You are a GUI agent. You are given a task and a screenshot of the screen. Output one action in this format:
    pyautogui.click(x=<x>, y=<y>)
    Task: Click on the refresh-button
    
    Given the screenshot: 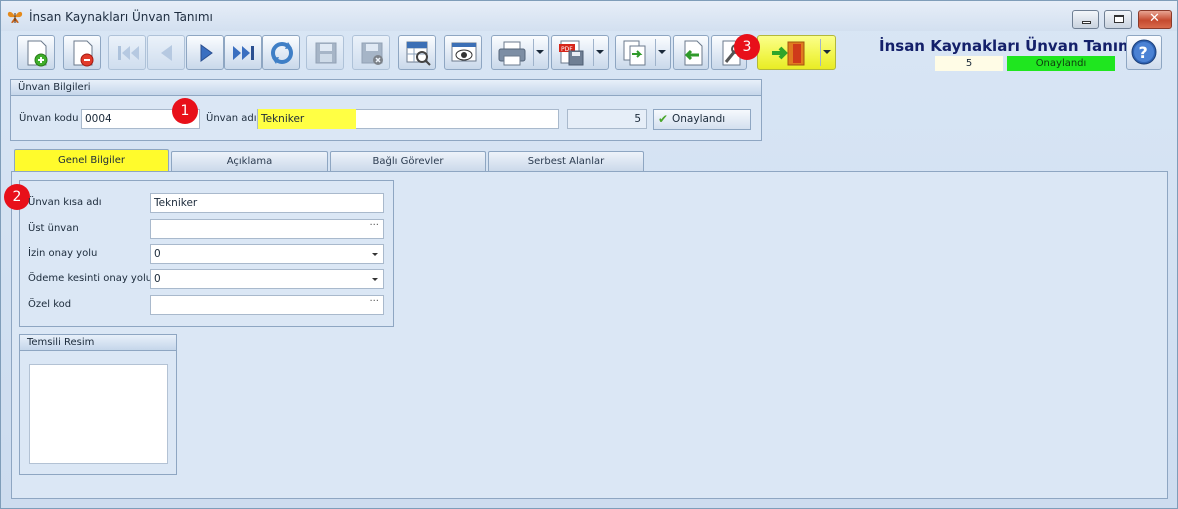 What is the action you would take?
    pyautogui.click(x=281, y=52)
    